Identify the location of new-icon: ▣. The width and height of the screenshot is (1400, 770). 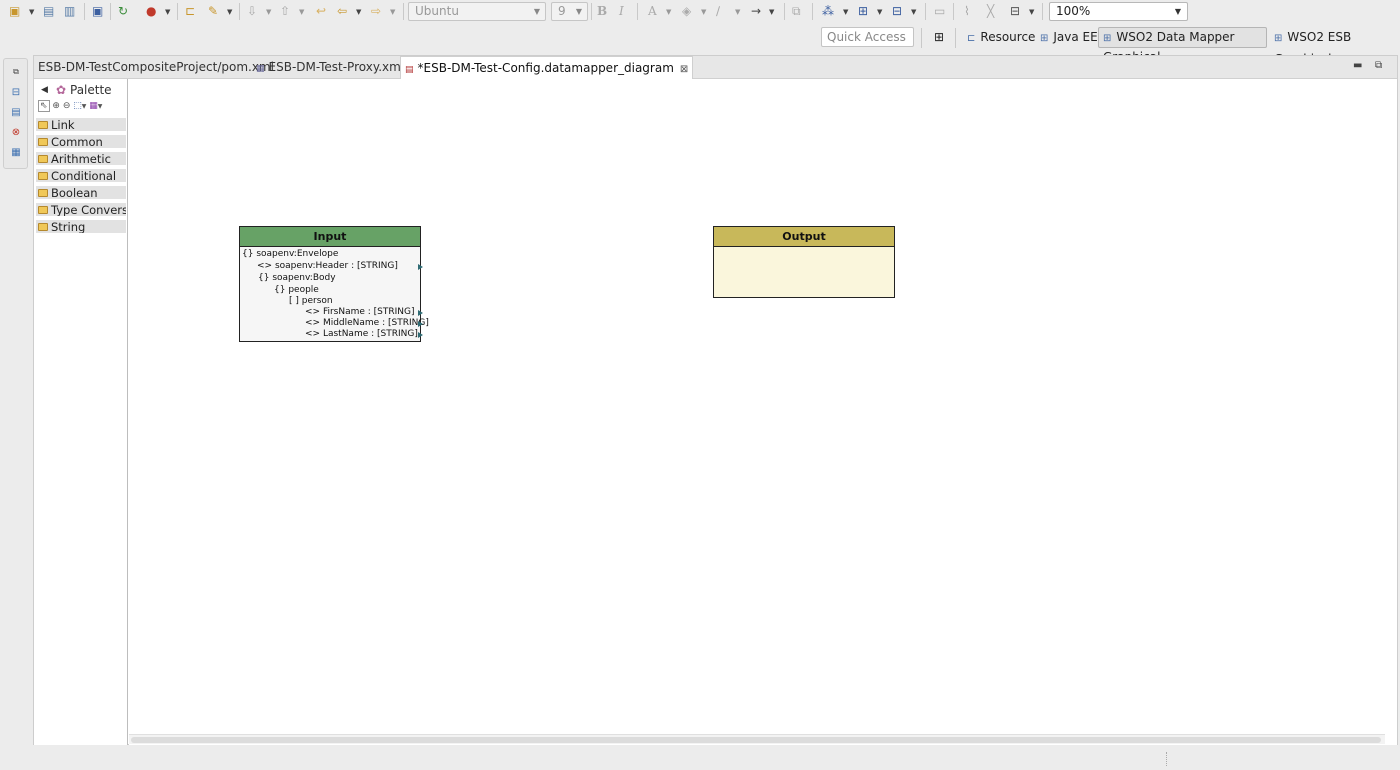
(14, 11).